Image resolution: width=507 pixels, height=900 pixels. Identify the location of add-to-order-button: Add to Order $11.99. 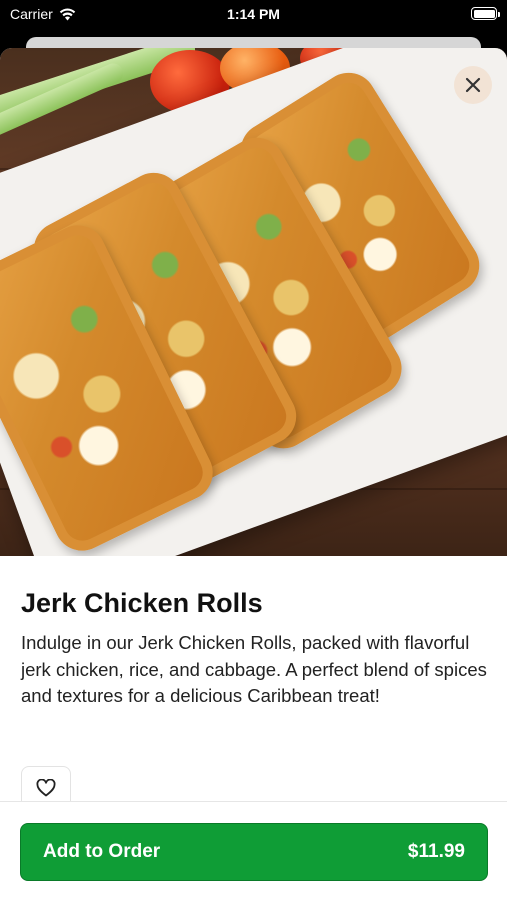
(254, 852).